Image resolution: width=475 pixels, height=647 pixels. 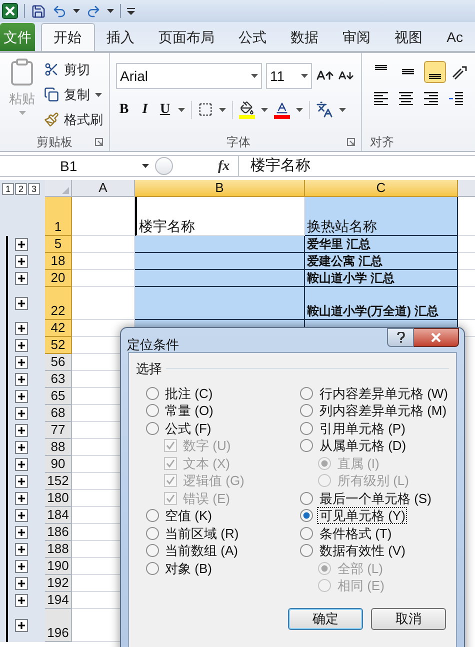 I want to click on ribbon-tab: 审阅, so click(x=356, y=37).